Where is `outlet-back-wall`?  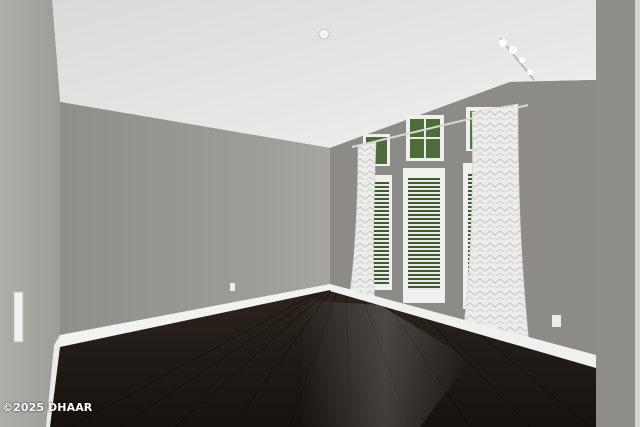
outlet-back-wall is located at coordinates (232, 287).